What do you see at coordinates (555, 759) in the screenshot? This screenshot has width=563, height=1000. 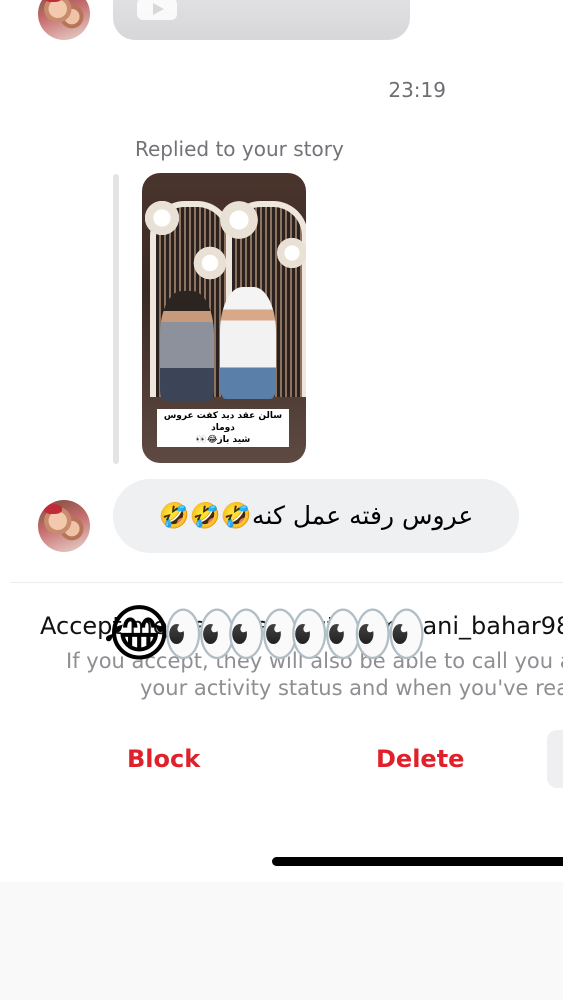 I see `accept-button` at bounding box center [555, 759].